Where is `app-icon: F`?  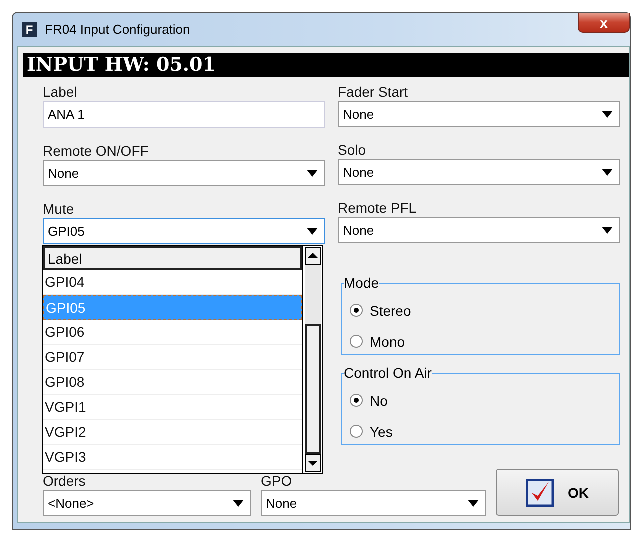 app-icon: F is located at coordinates (29, 29).